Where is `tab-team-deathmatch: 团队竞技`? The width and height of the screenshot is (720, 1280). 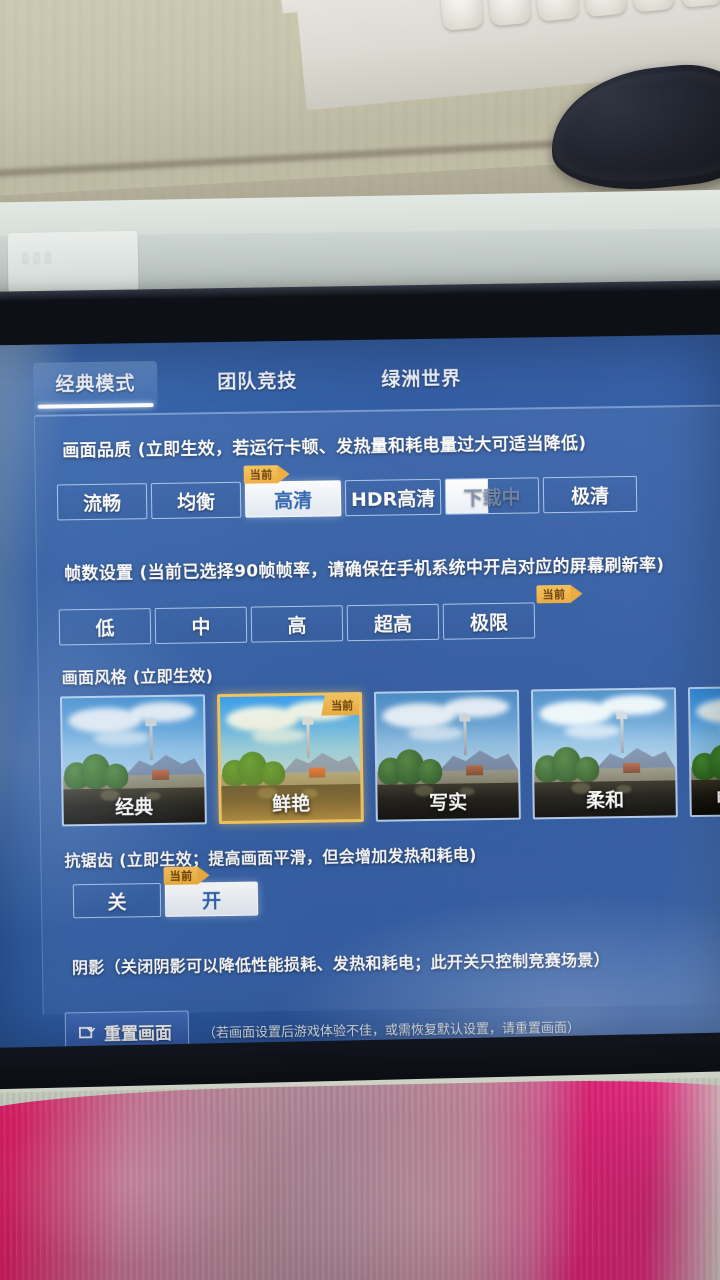
tab-team-deathmatch: 团队竞技 is located at coordinates (257, 381).